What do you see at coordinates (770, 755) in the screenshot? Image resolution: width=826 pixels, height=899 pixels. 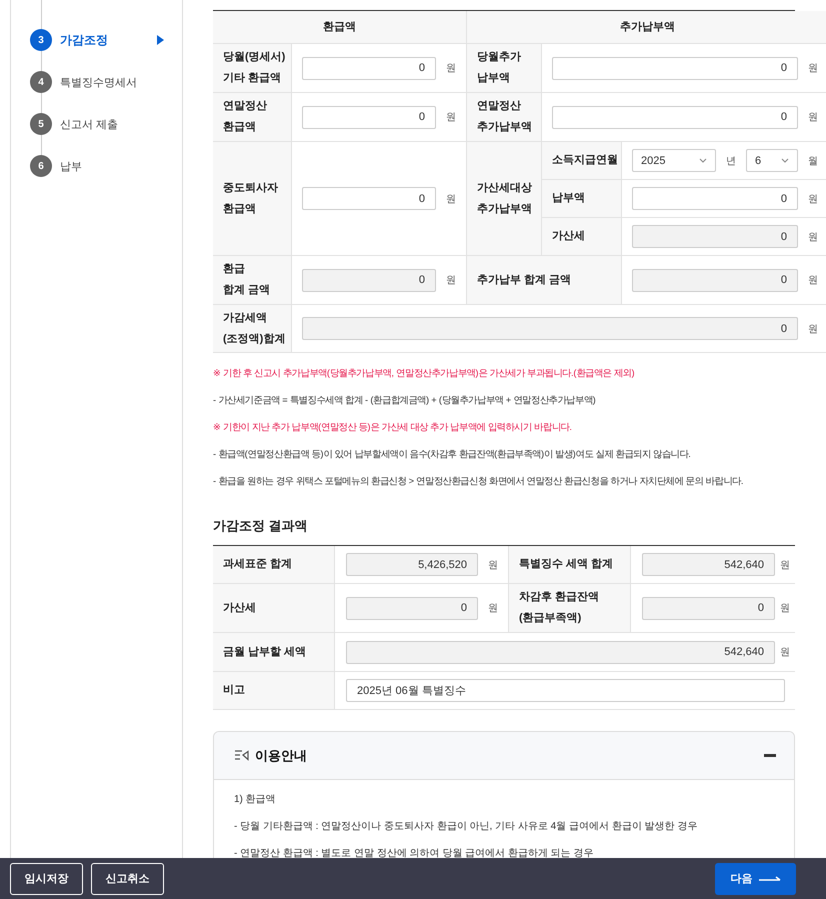 I see `collapse-icon` at bounding box center [770, 755].